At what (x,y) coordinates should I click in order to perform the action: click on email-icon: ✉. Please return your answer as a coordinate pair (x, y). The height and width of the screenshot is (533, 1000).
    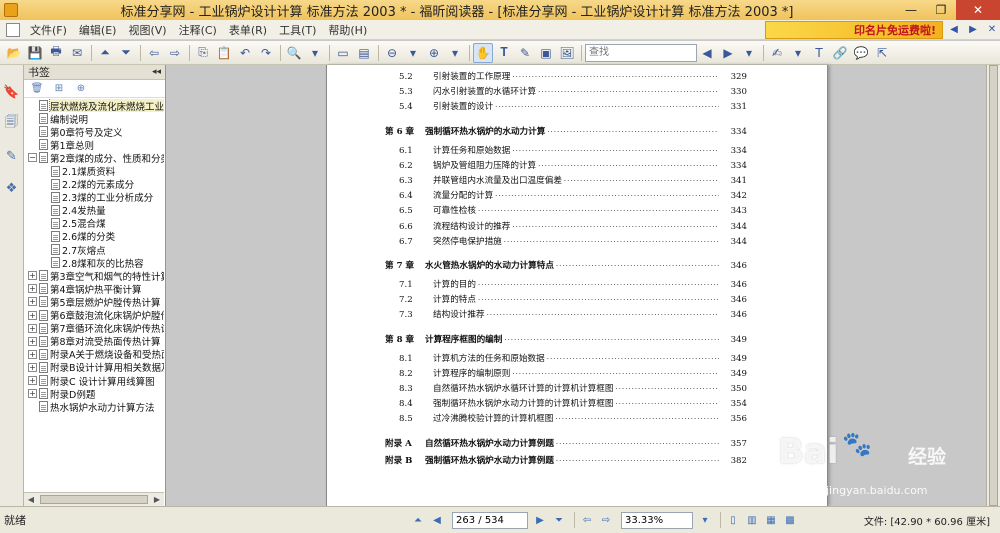
    Looking at the image, I should click on (77, 53).